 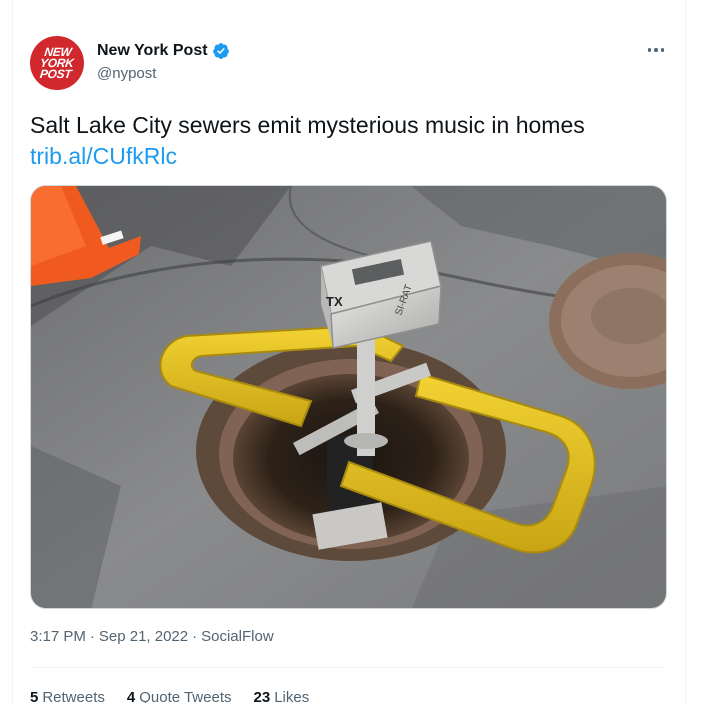 What do you see at coordinates (58, 636) in the screenshot?
I see `tweet-time: 3:17 PM` at bounding box center [58, 636].